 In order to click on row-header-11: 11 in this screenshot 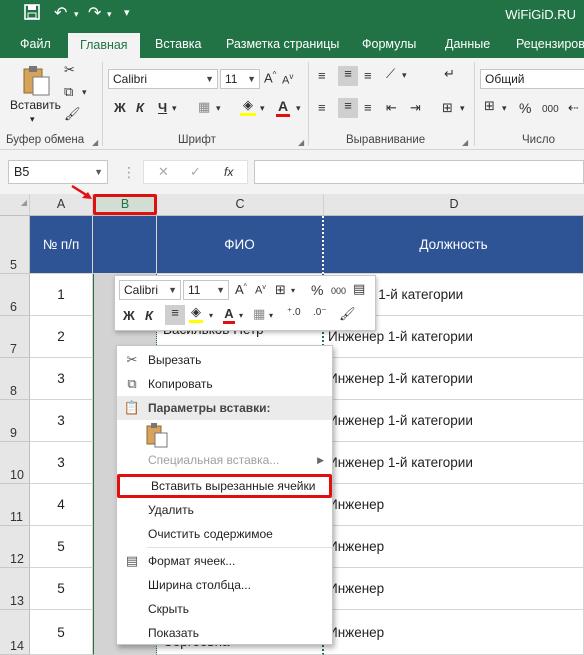, I will do `click(15, 505)`.